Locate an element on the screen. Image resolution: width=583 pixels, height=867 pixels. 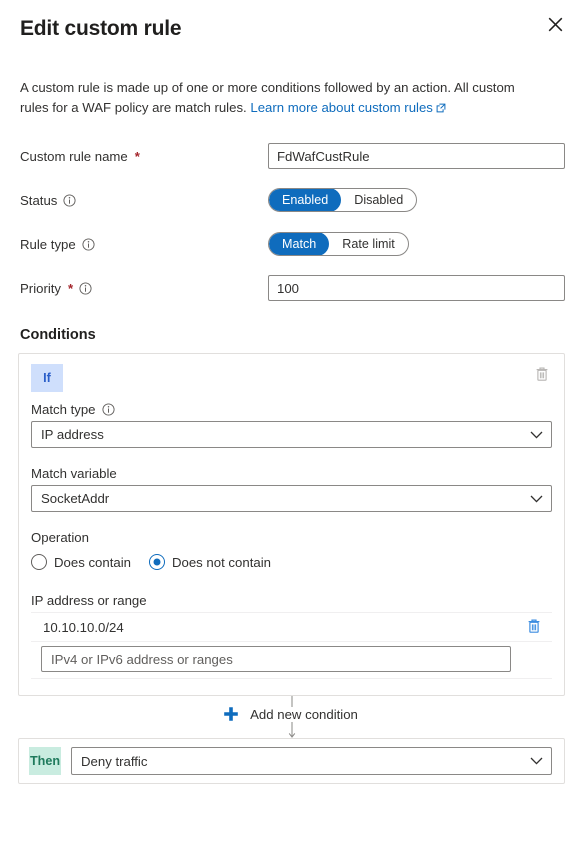
field-row-priority: Priority * is located at coordinates (292, 288).